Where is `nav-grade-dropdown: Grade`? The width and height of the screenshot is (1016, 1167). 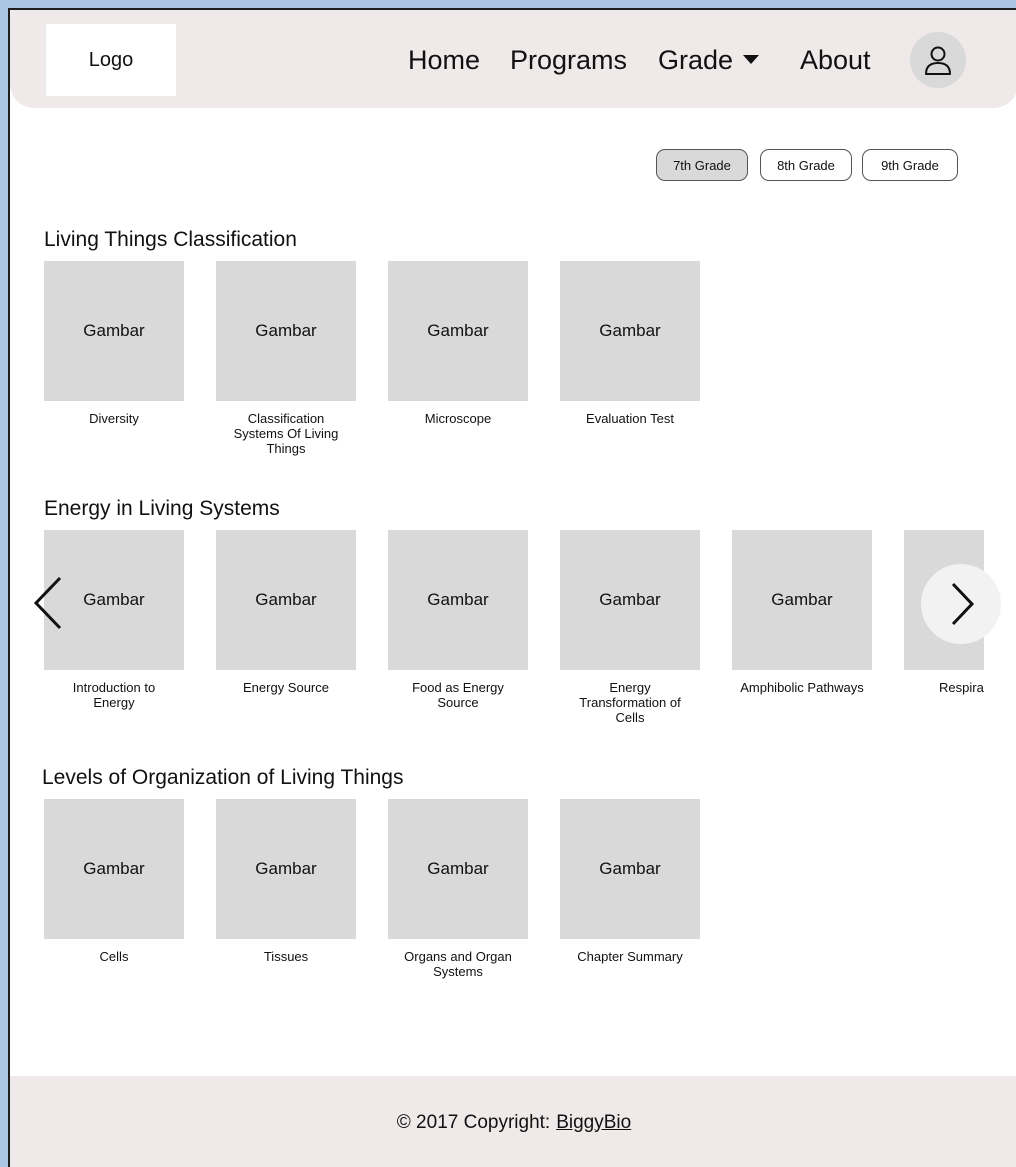 nav-grade-dropdown: Grade is located at coordinates (709, 60).